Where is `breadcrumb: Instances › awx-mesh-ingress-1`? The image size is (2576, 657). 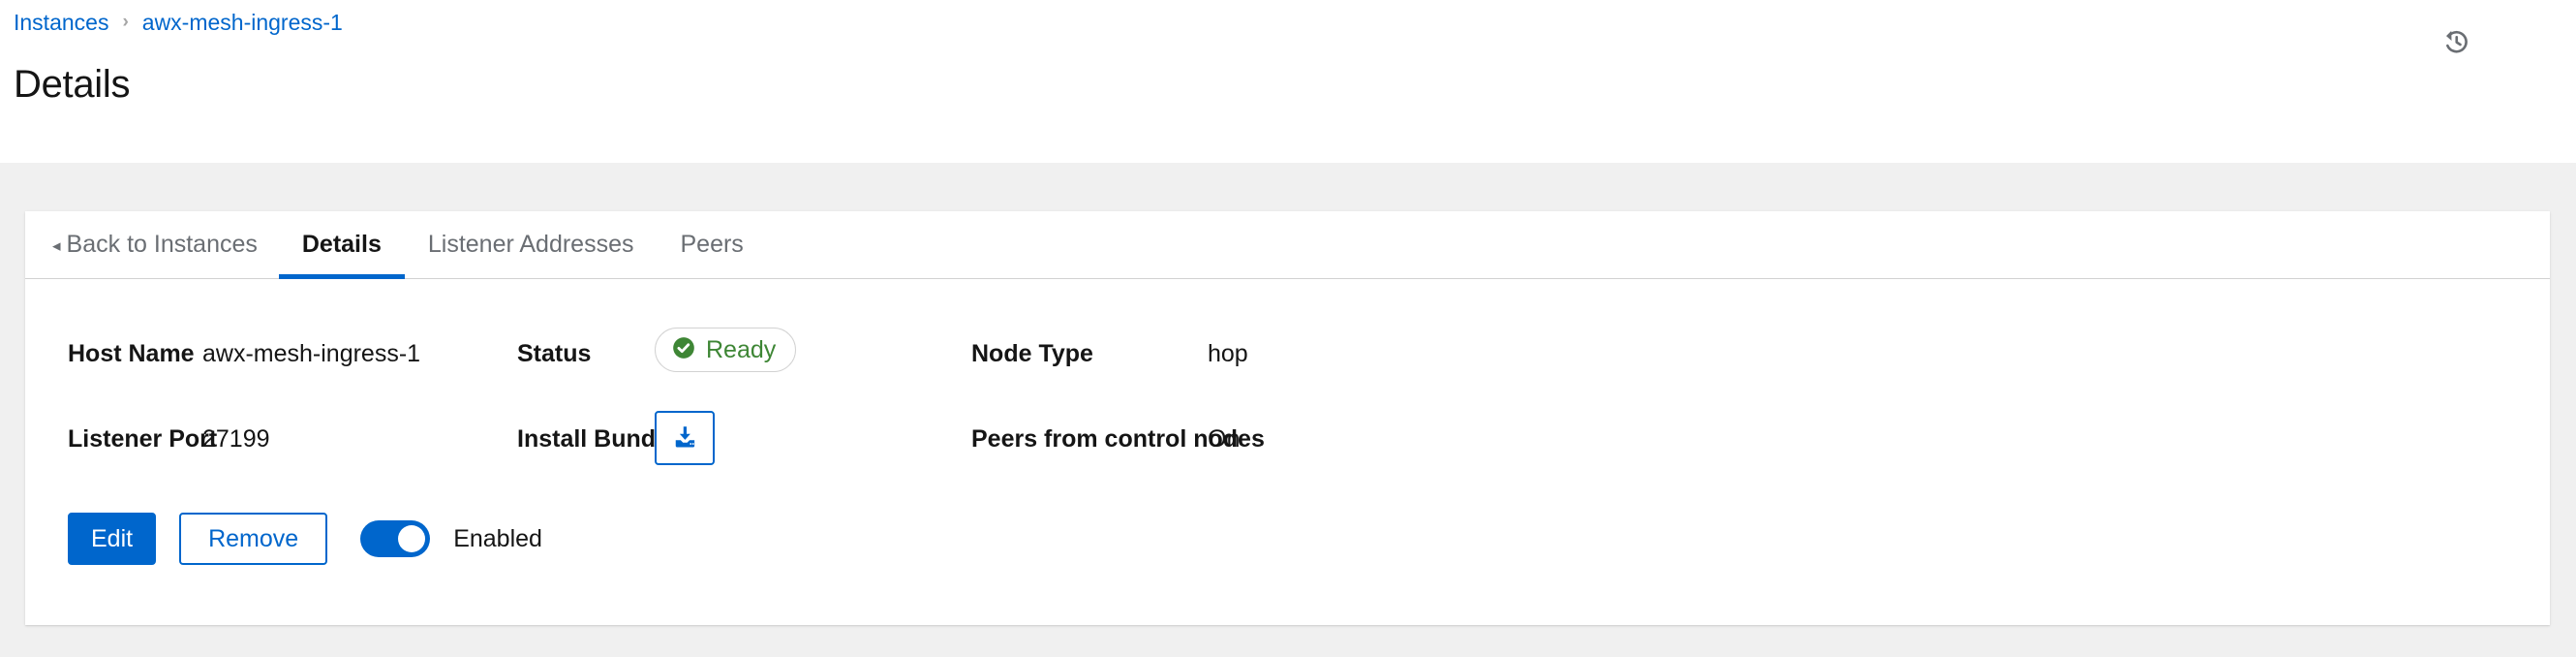 breadcrumb: Instances › awx-mesh-ingress-1 is located at coordinates (178, 22).